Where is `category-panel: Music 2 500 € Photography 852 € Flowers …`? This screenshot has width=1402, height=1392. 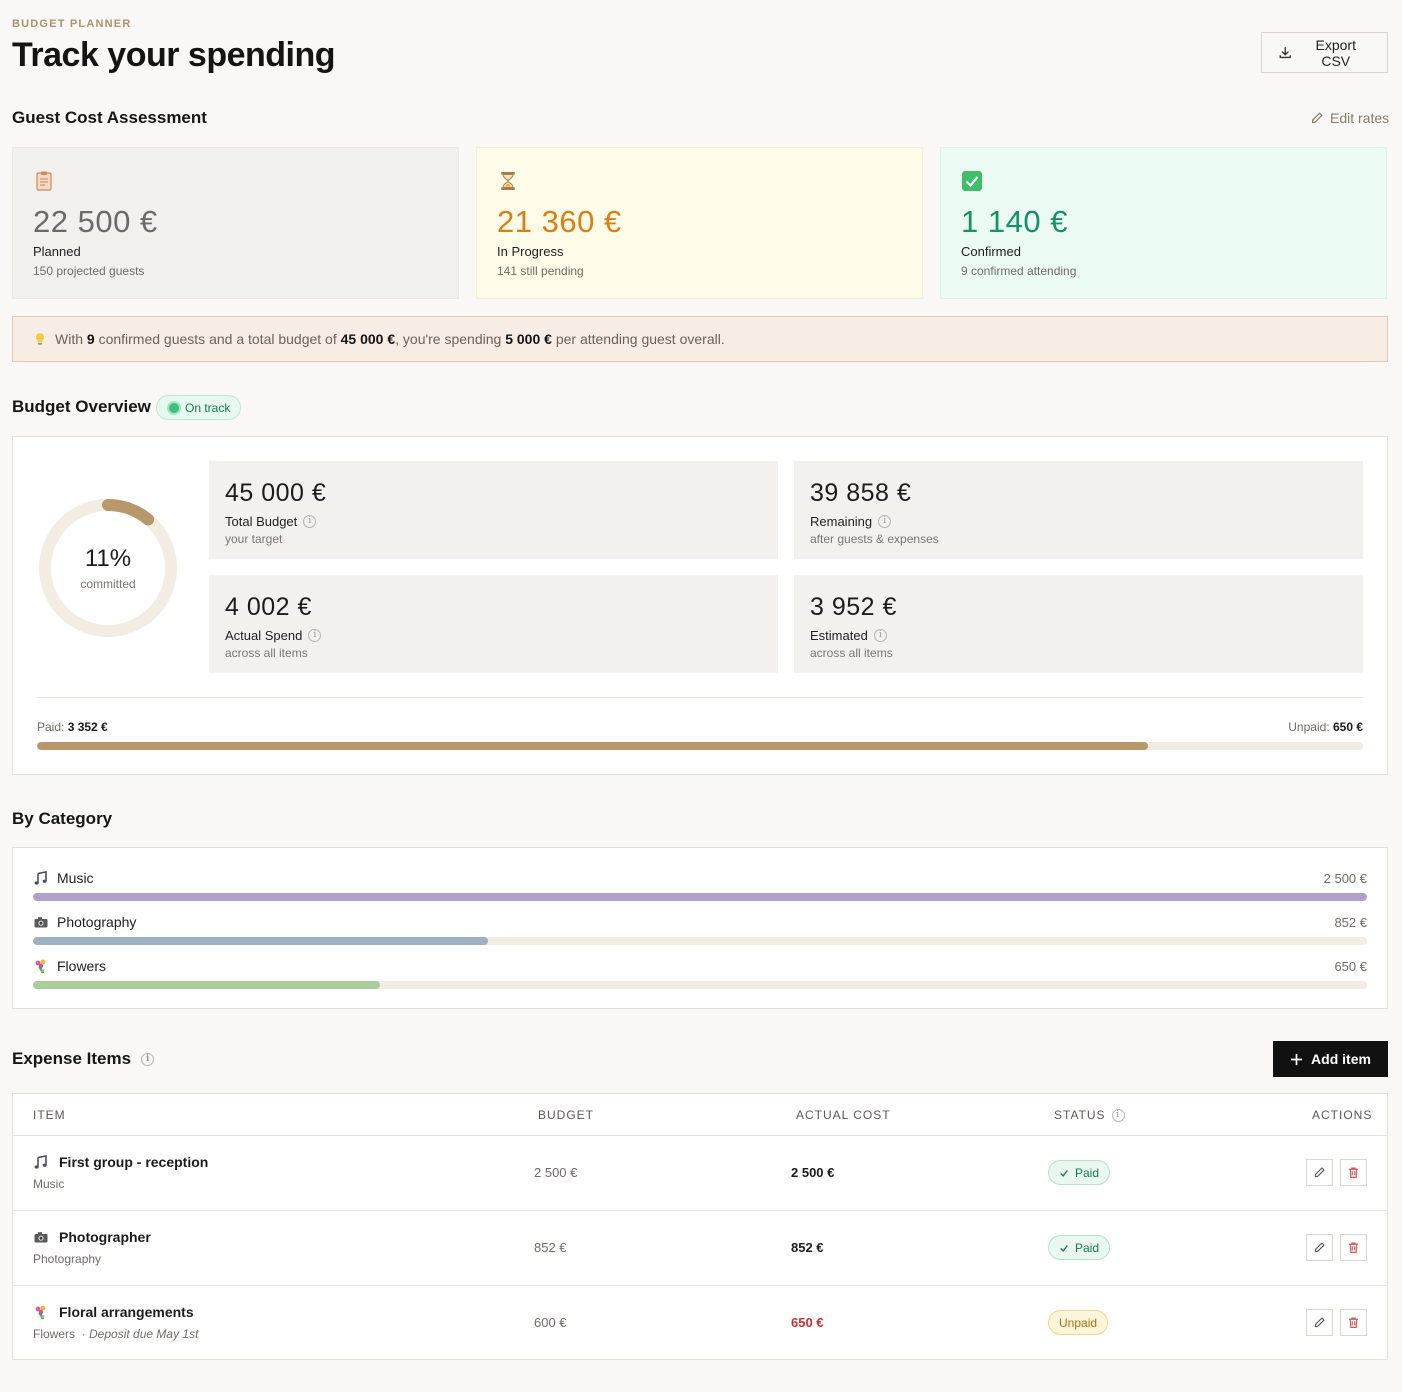
category-panel: Music 2 500 € Photography 852 € Flowers … is located at coordinates (700, 928).